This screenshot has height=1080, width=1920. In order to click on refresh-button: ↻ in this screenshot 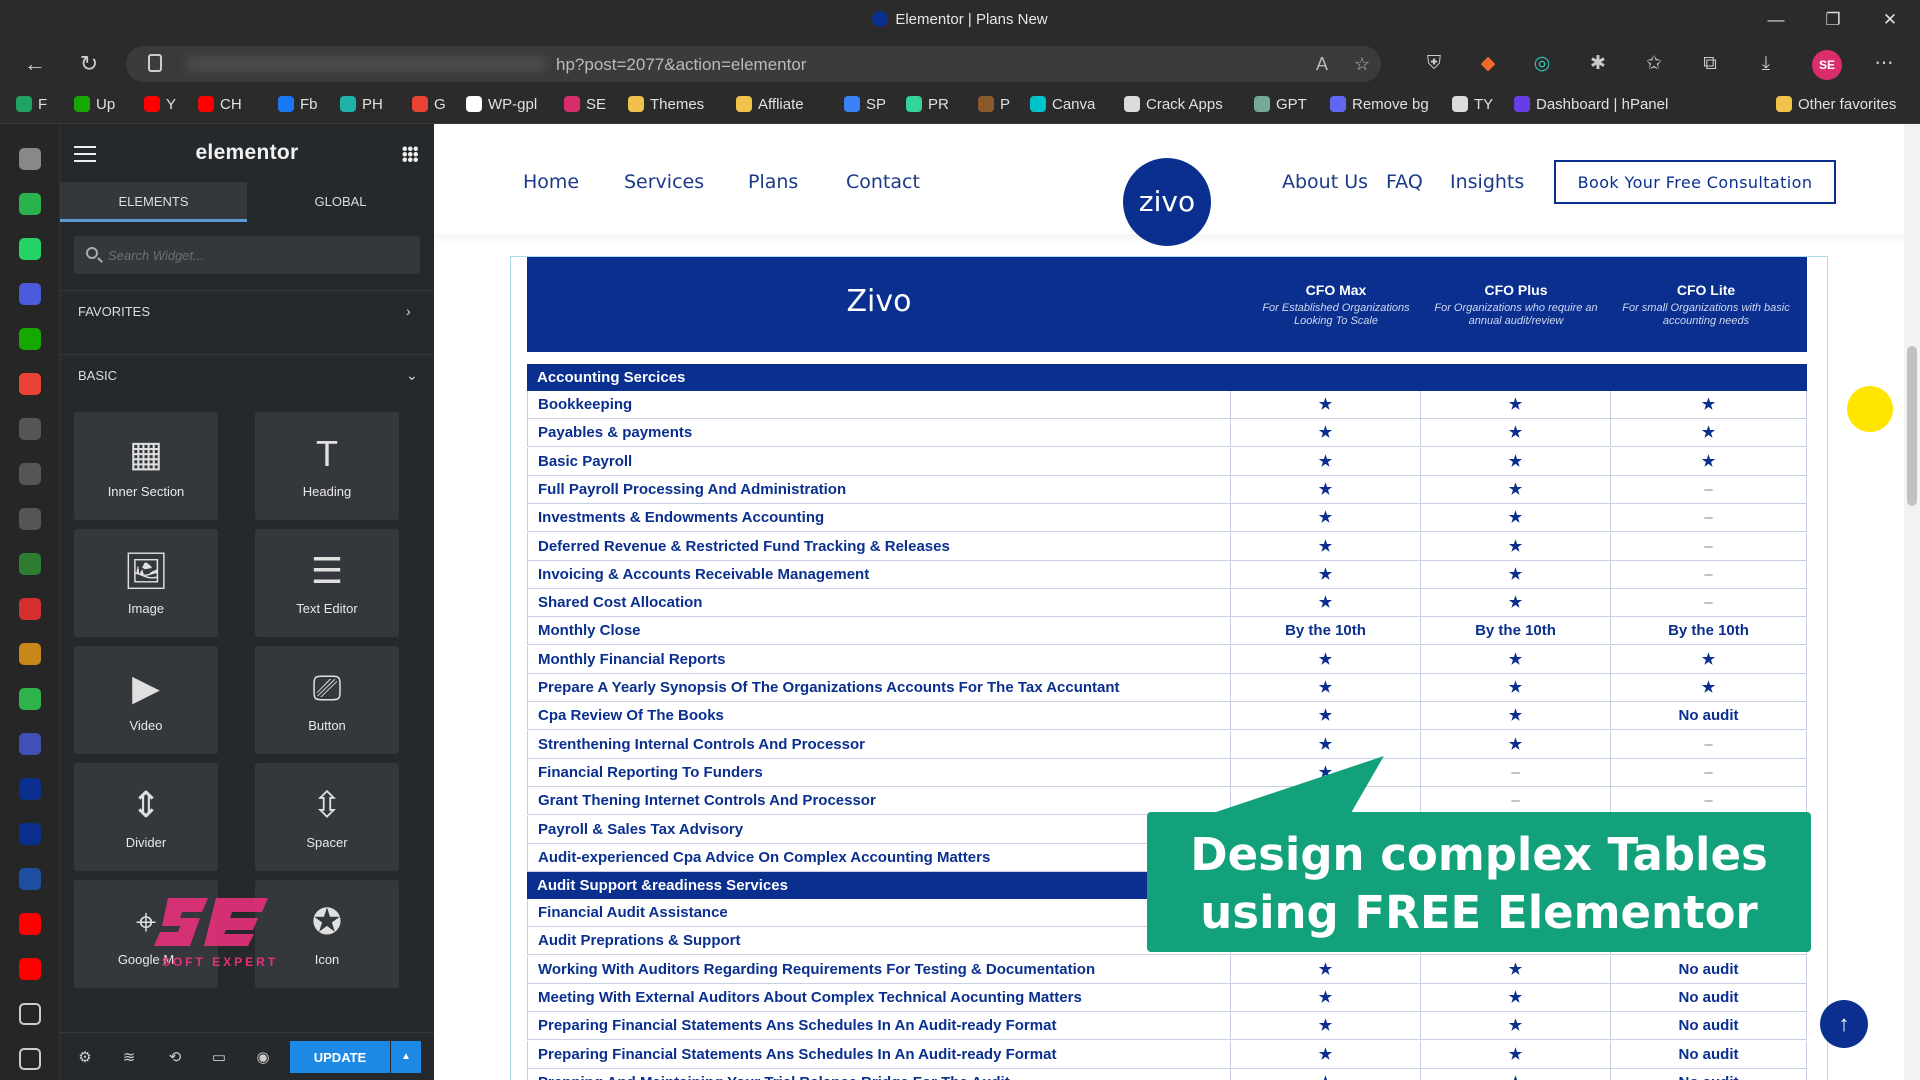, I will do `click(89, 64)`.